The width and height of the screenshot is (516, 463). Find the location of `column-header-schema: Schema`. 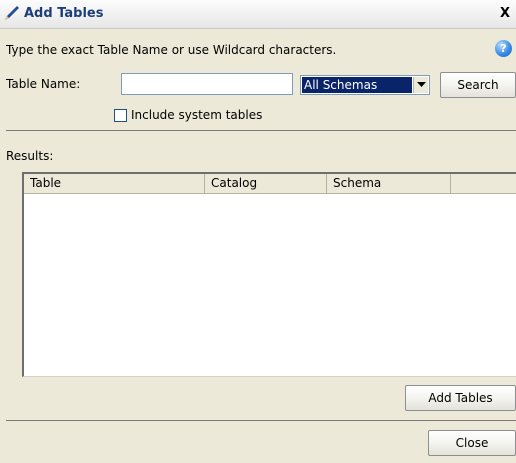

column-header-schema: Schema is located at coordinates (389, 183).